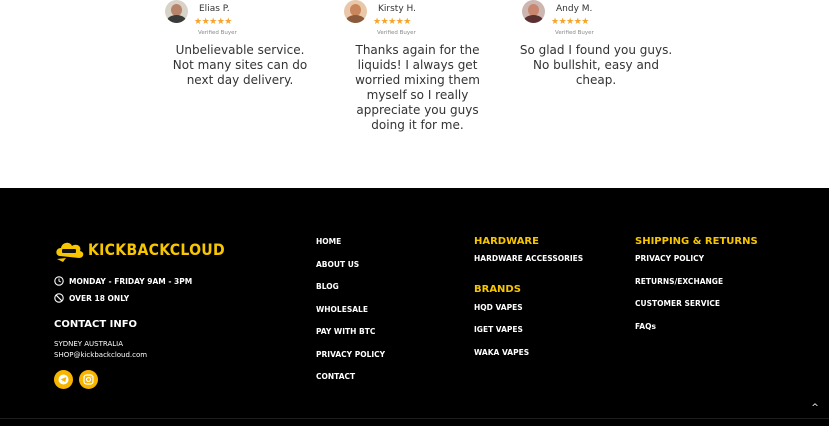 This screenshot has height=426, width=829. Describe the element at coordinates (214, 9) in the screenshot. I see `reviewer-name: Elias P.` at that location.